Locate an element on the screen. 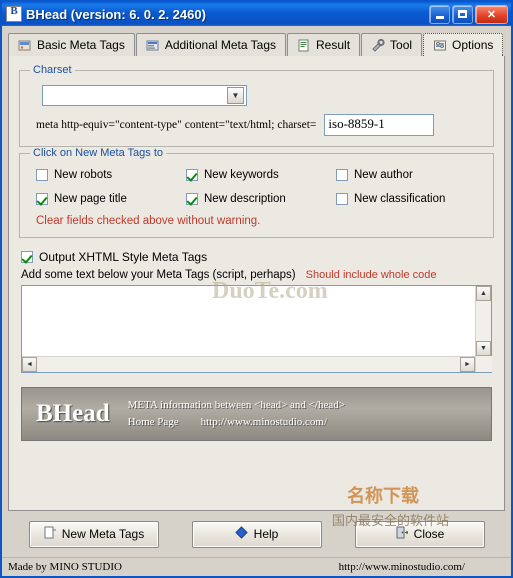 This screenshot has height=578, width=513. checkbox-new-keywords: New keywords is located at coordinates (261, 175).